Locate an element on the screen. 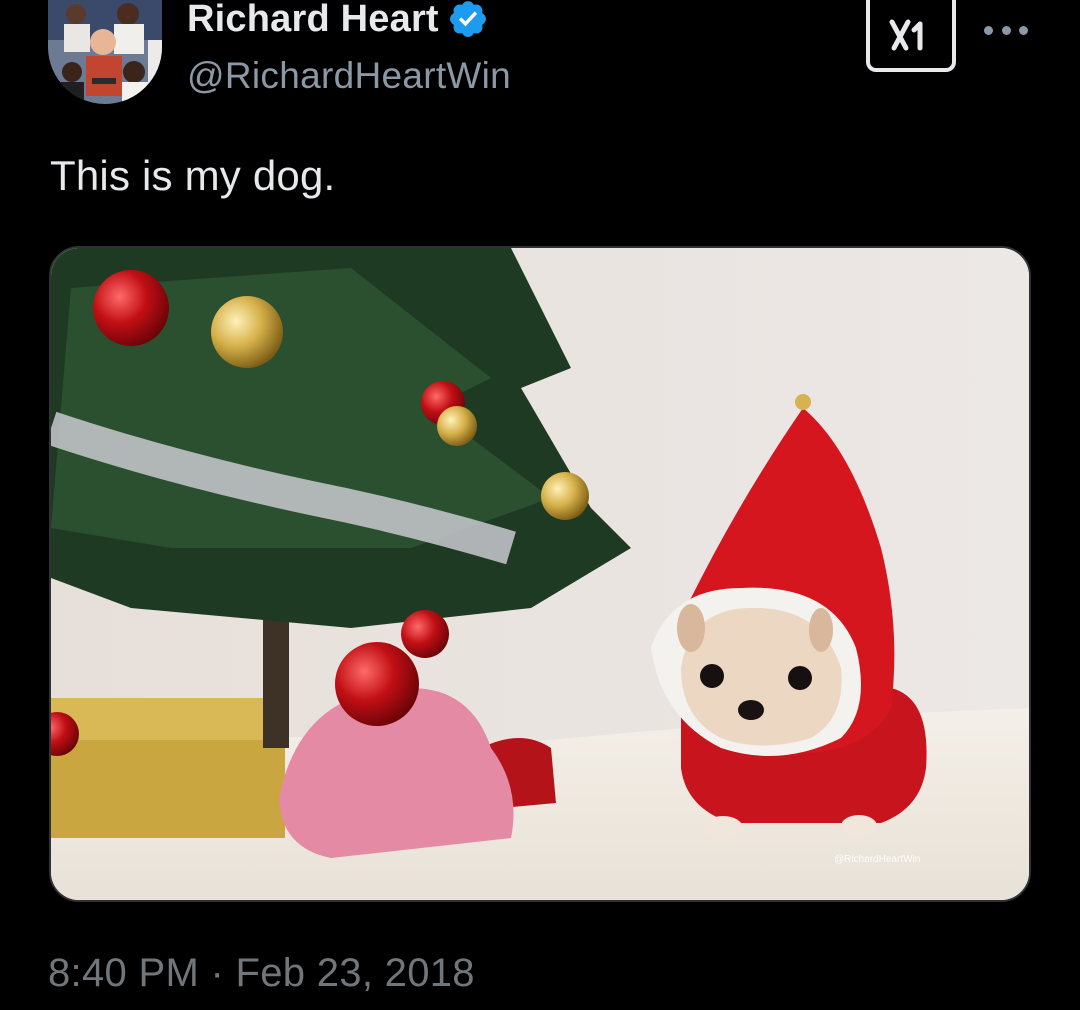 The height and width of the screenshot is (1010, 1080). avatar is located at coordinates (105, 52).